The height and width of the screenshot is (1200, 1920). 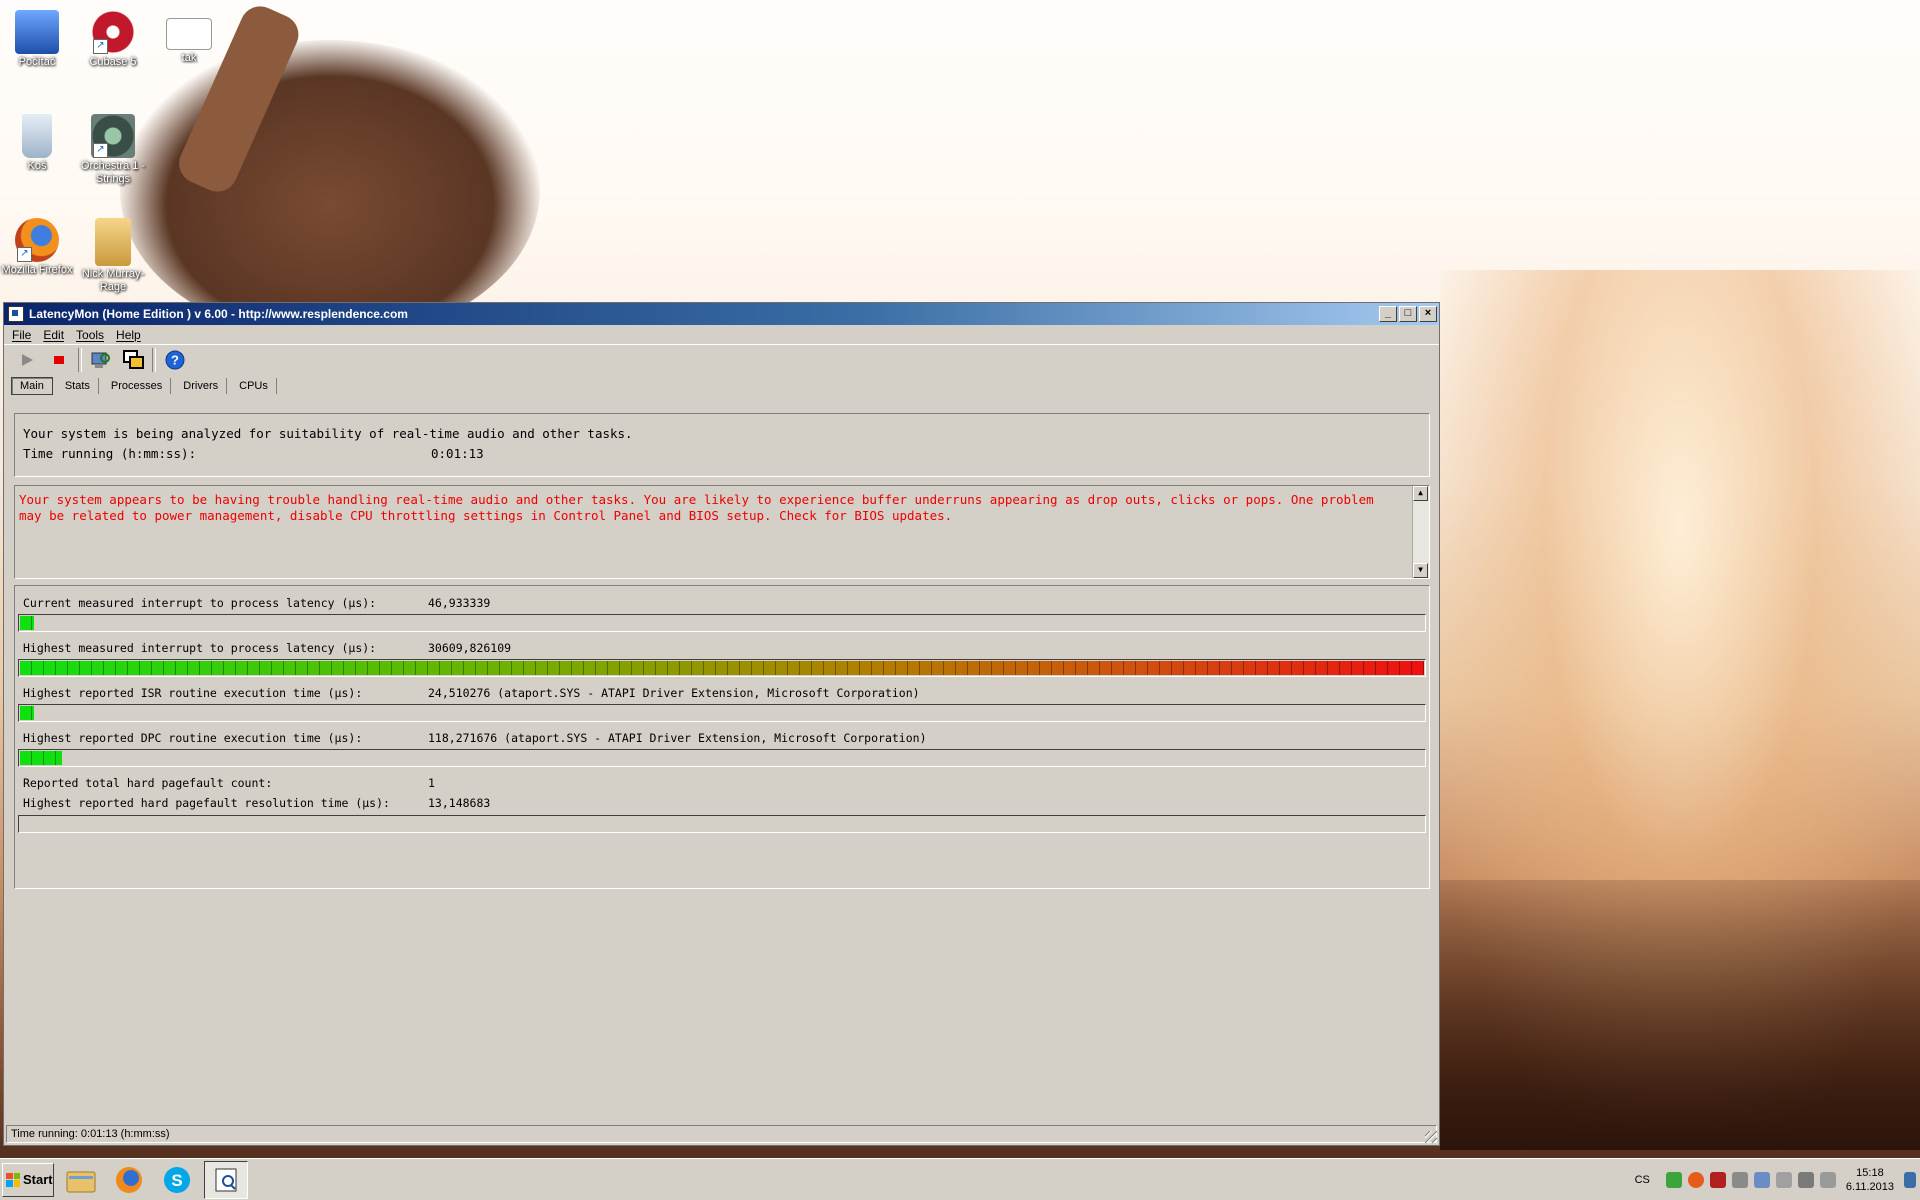 I want to click on metric-value: 1, so click(x=431, y=783).